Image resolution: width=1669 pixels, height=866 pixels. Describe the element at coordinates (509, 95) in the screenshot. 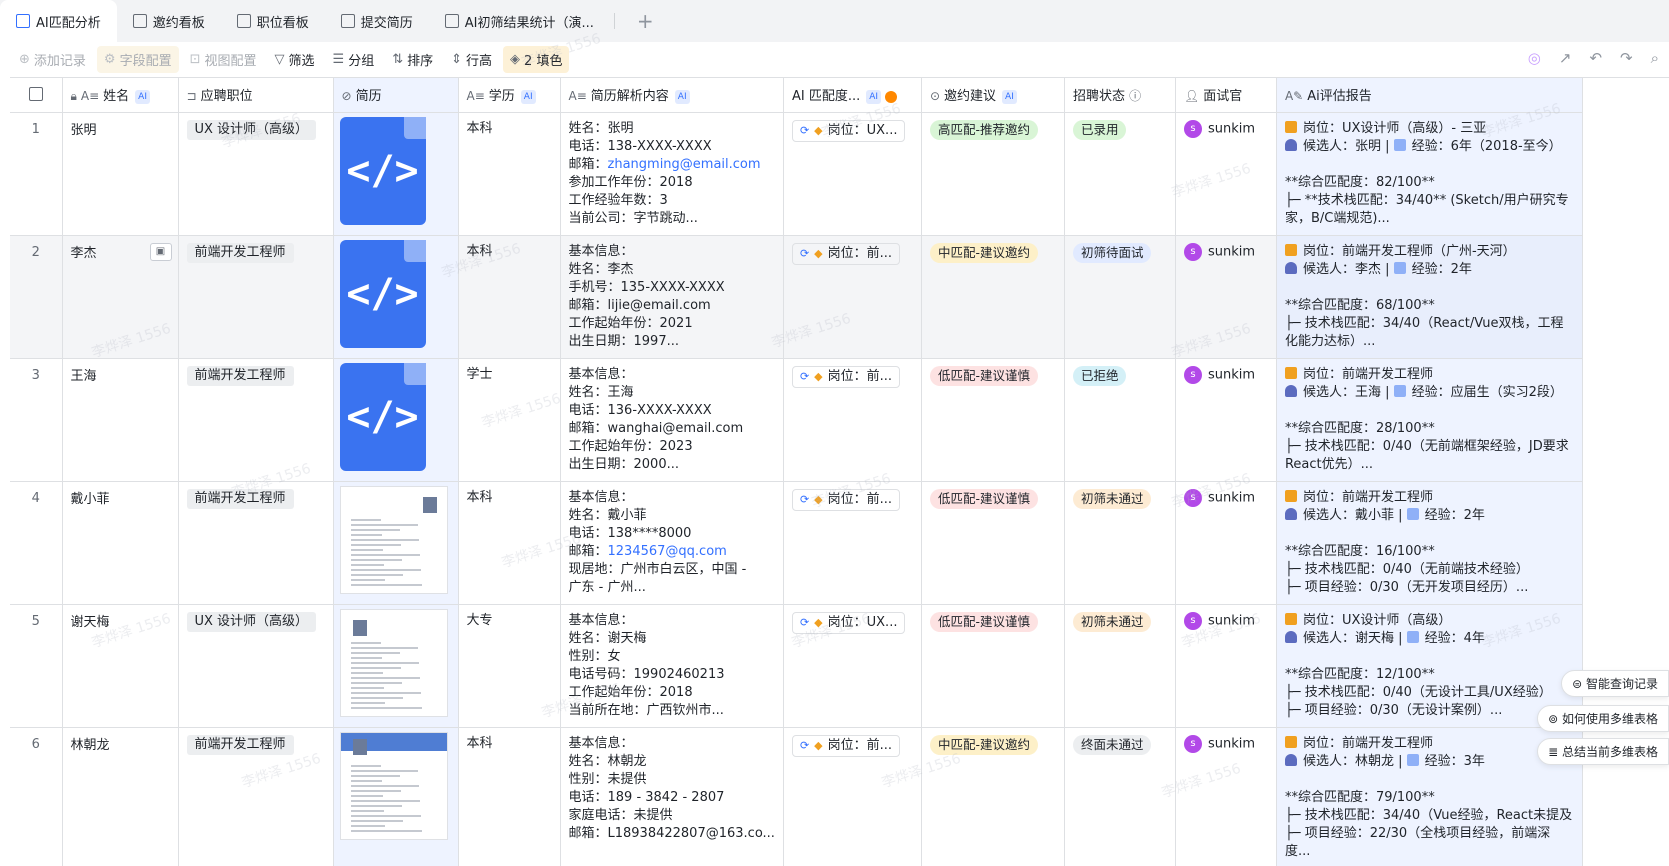

I see `col-header-education: A≡ 学历 AI` at that location.